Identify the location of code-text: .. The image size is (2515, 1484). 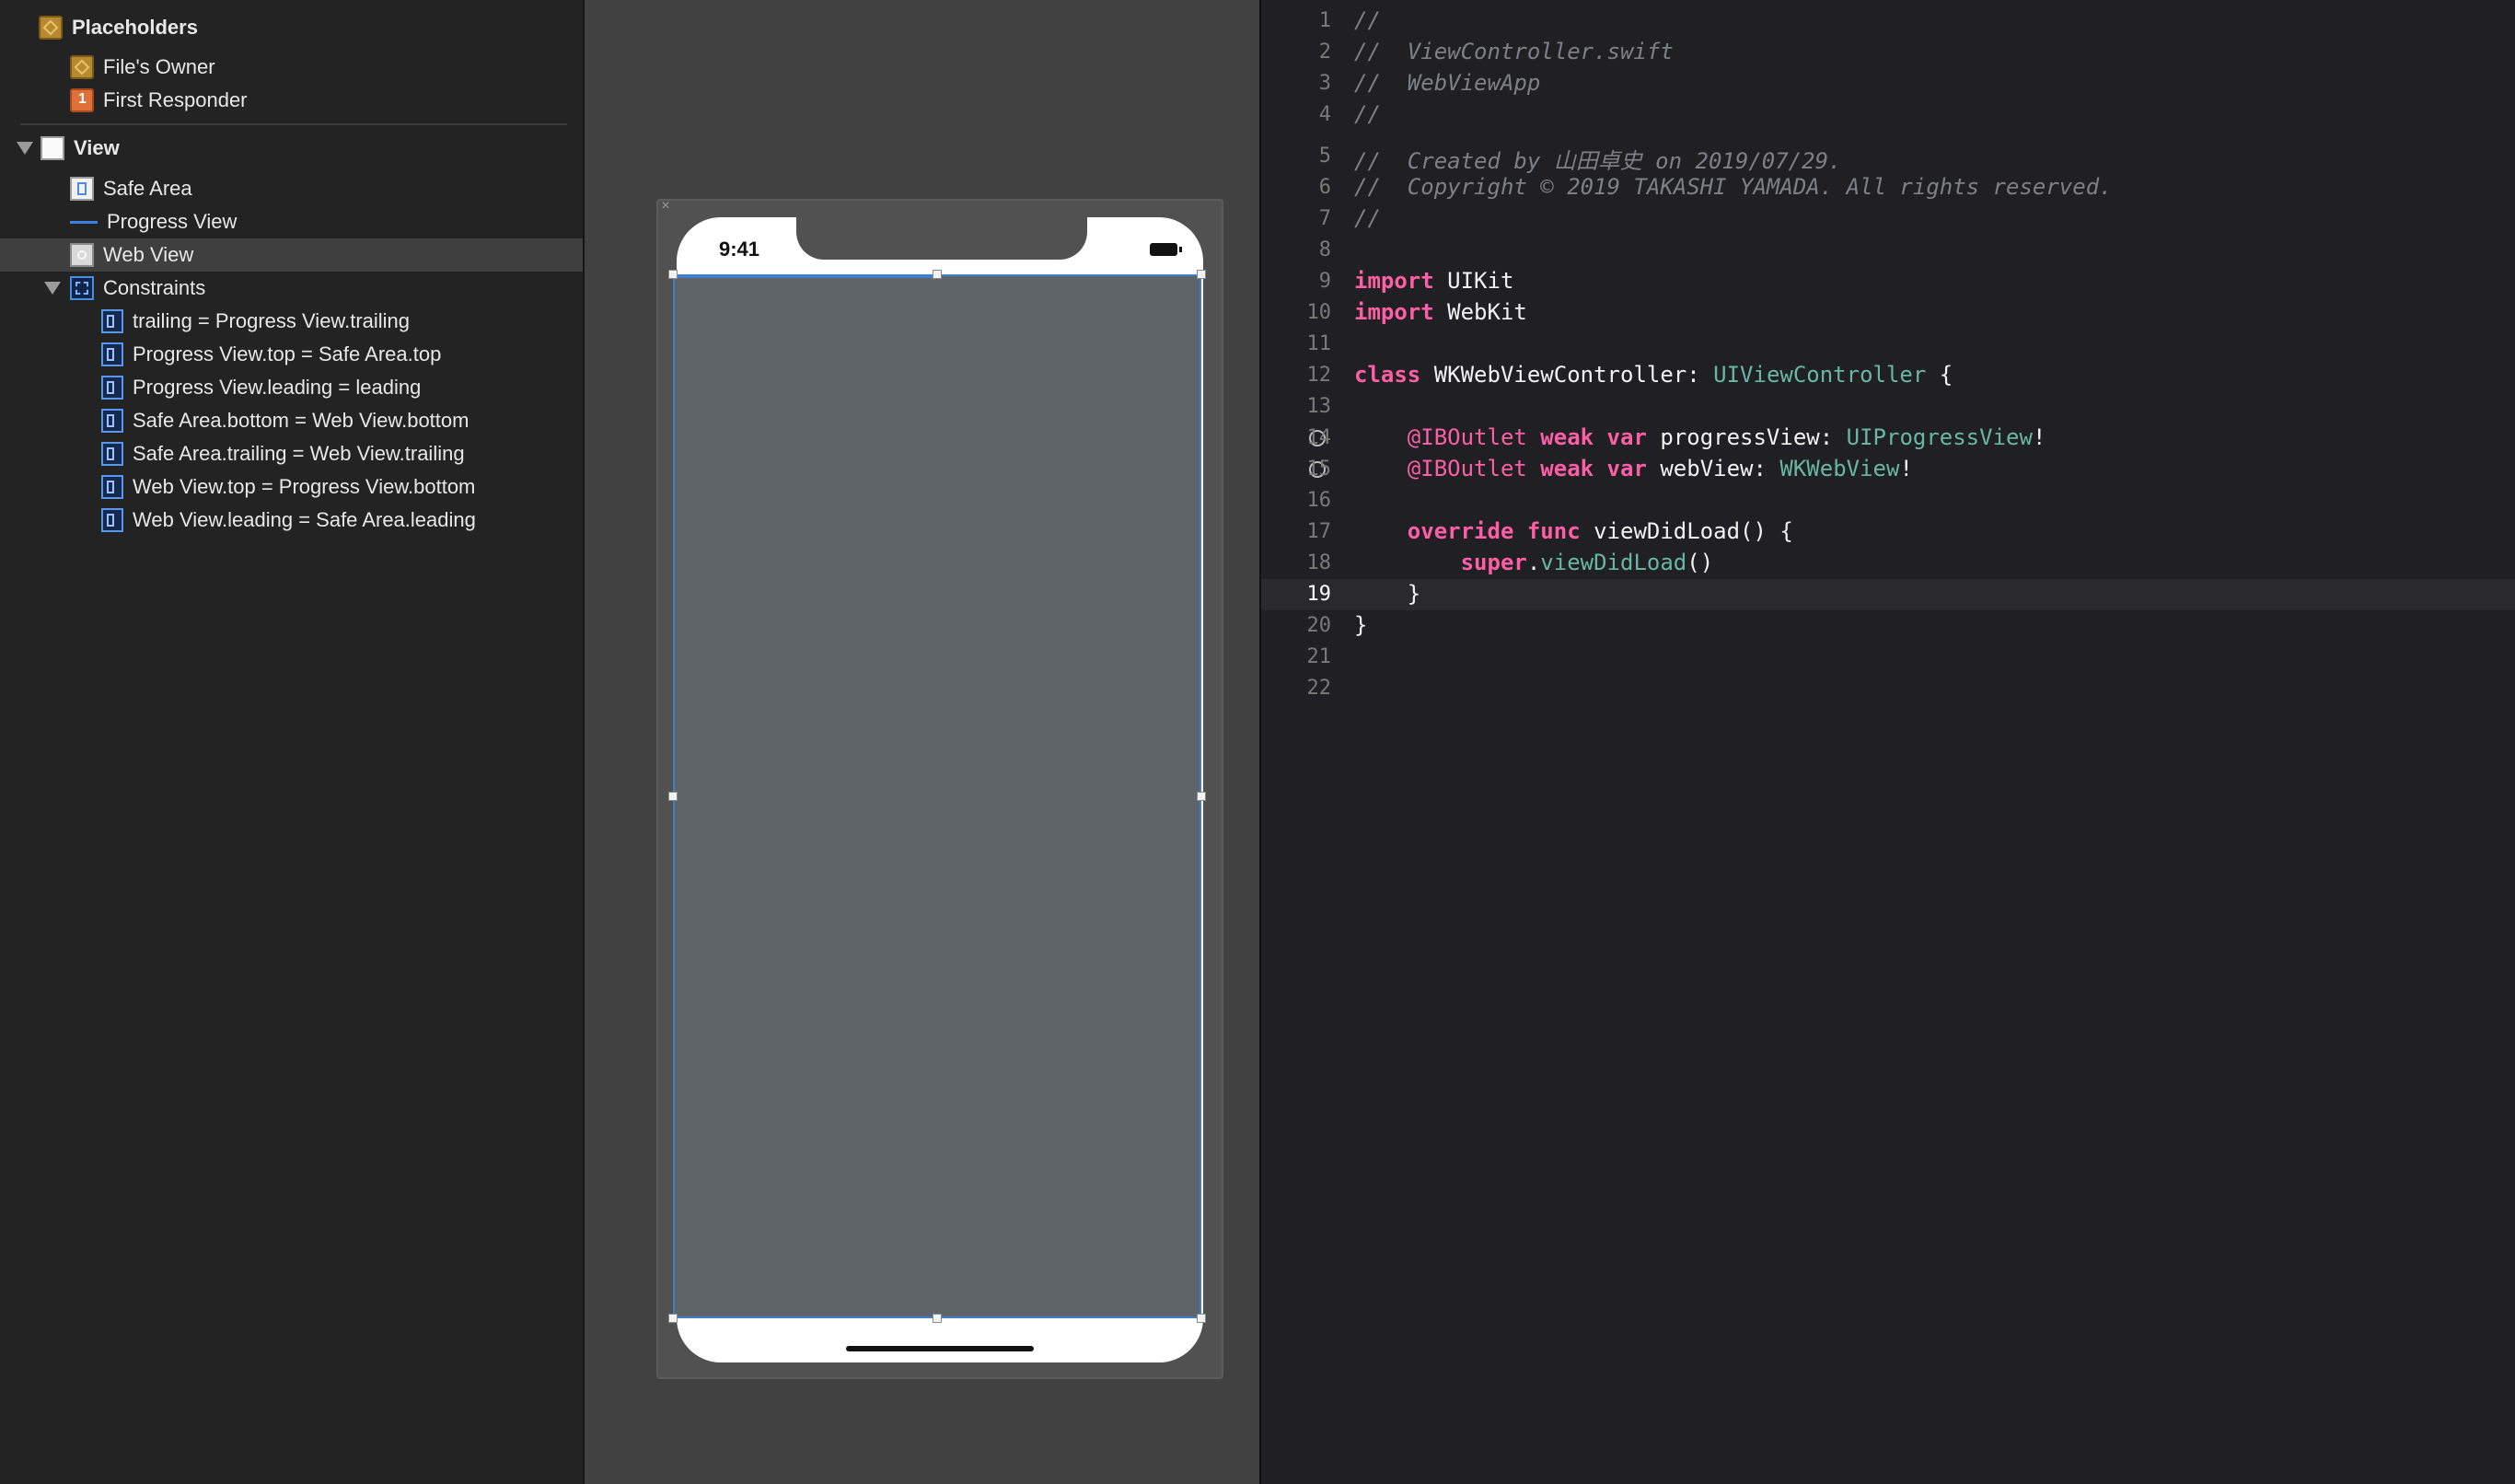
(1533, 562).